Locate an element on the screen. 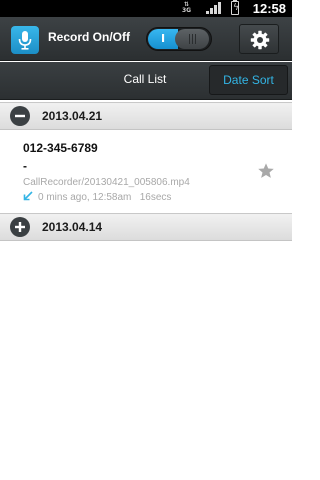  call-number: 012-345-6789 is located at coordinates (60, 148).